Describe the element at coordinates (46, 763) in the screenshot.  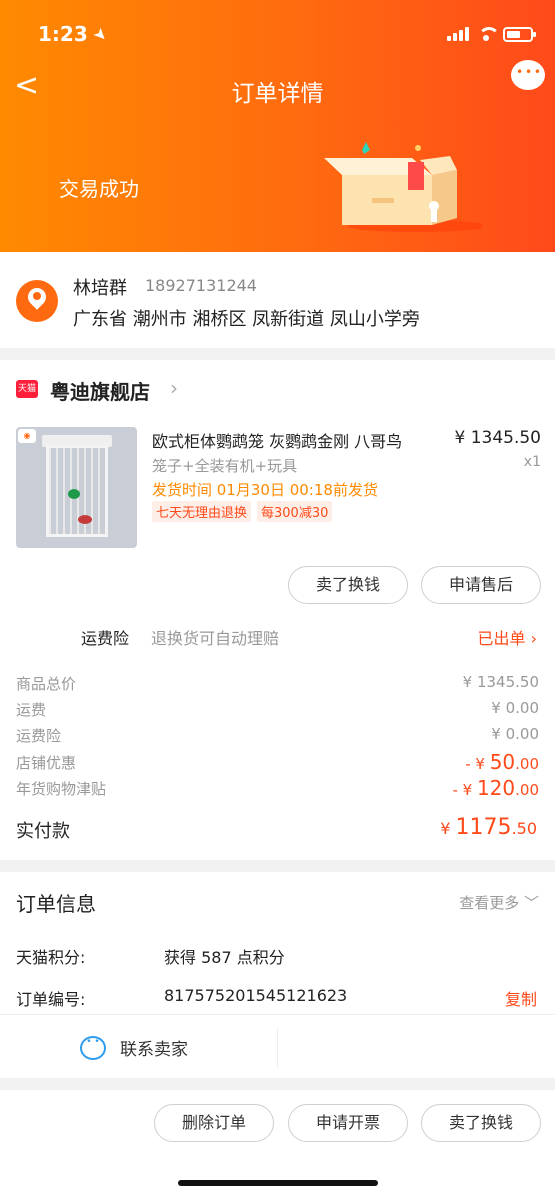
I see `fee-label-store-discount: 店铺优惠` at that location.